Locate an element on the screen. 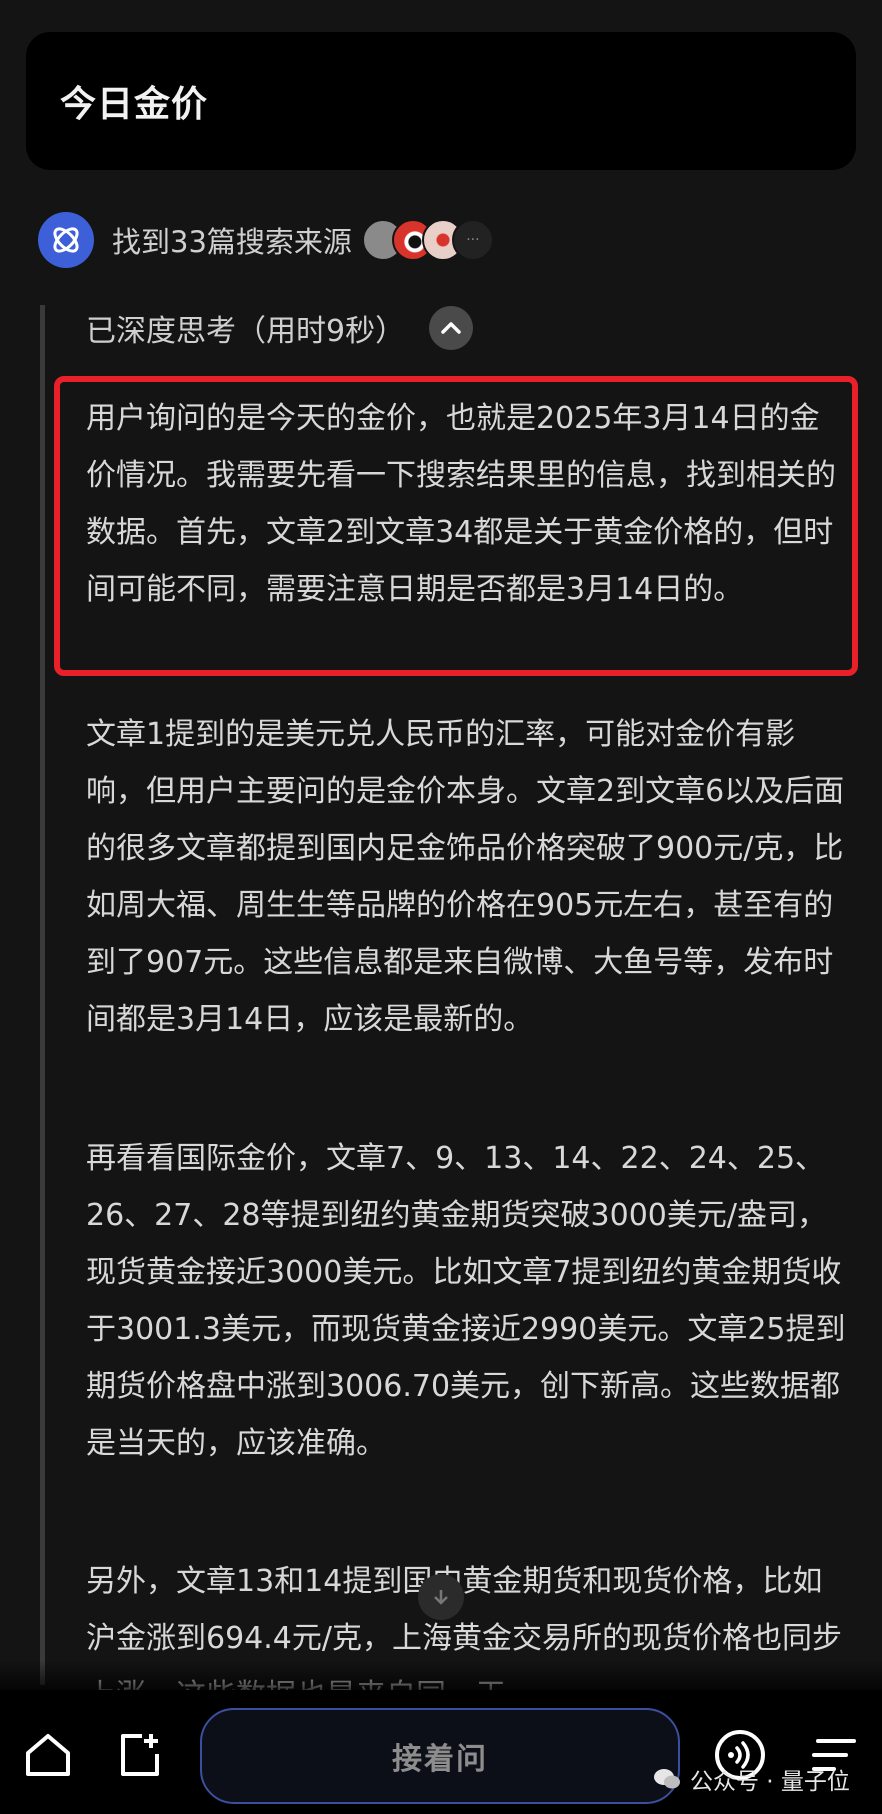  thinking-header: 已深度思考（用时9秒） is located at coordinates (280, 328).